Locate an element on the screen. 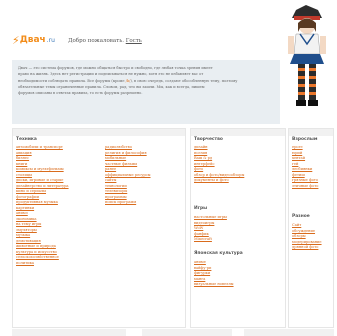 The width and height of the screenshot is (337, 336). bolt-icon: ⚡ is located at coordinates (16, 40).